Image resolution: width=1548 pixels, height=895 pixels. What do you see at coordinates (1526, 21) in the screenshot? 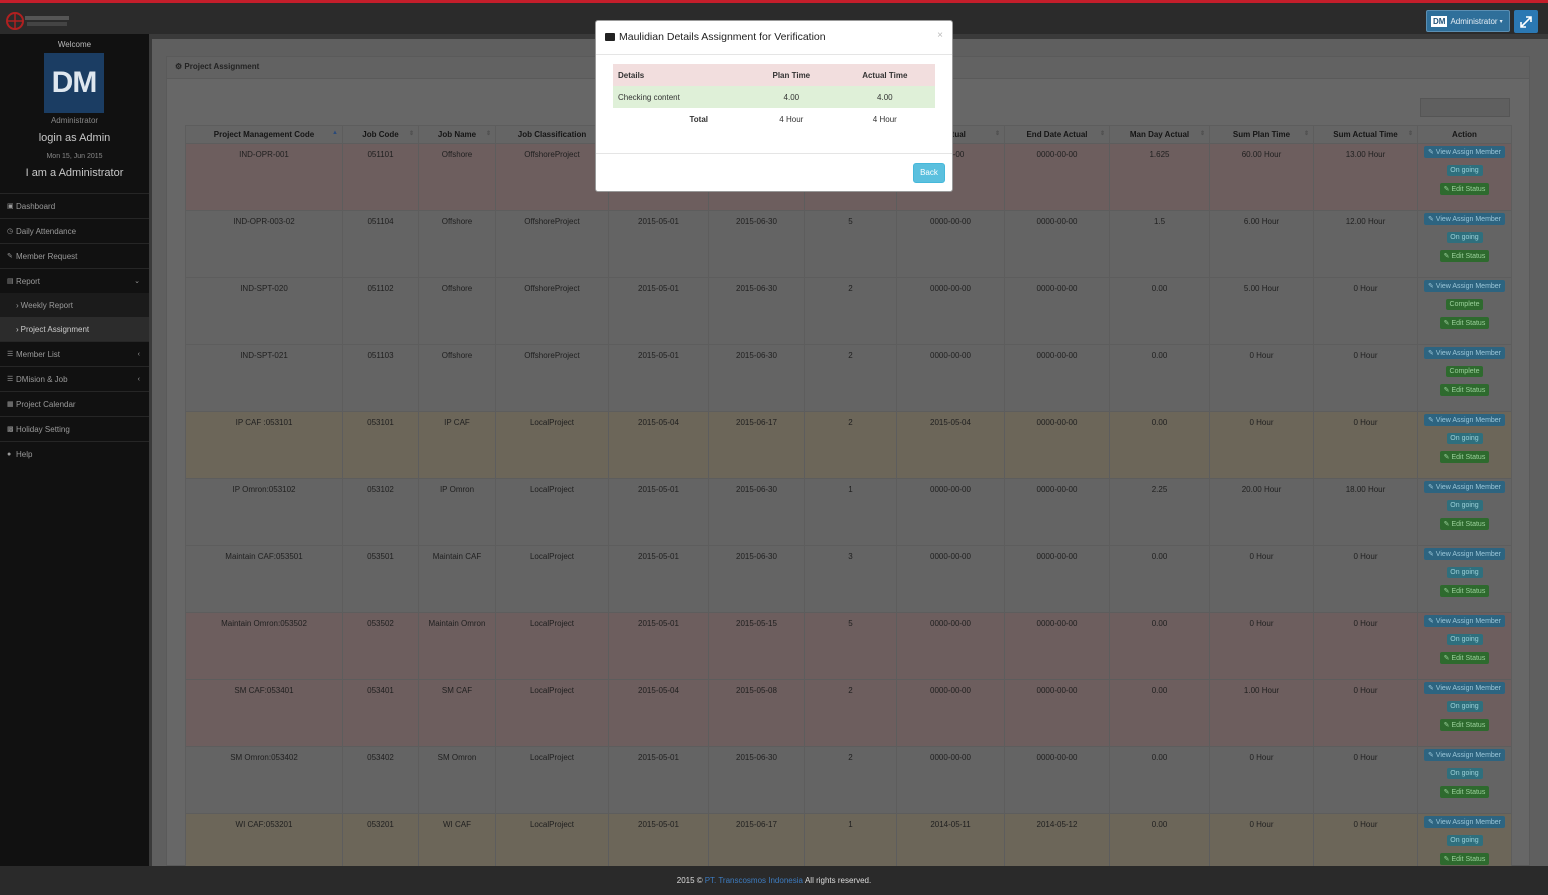
I see `fullscreen-button` at bounding box center [1526, 21].